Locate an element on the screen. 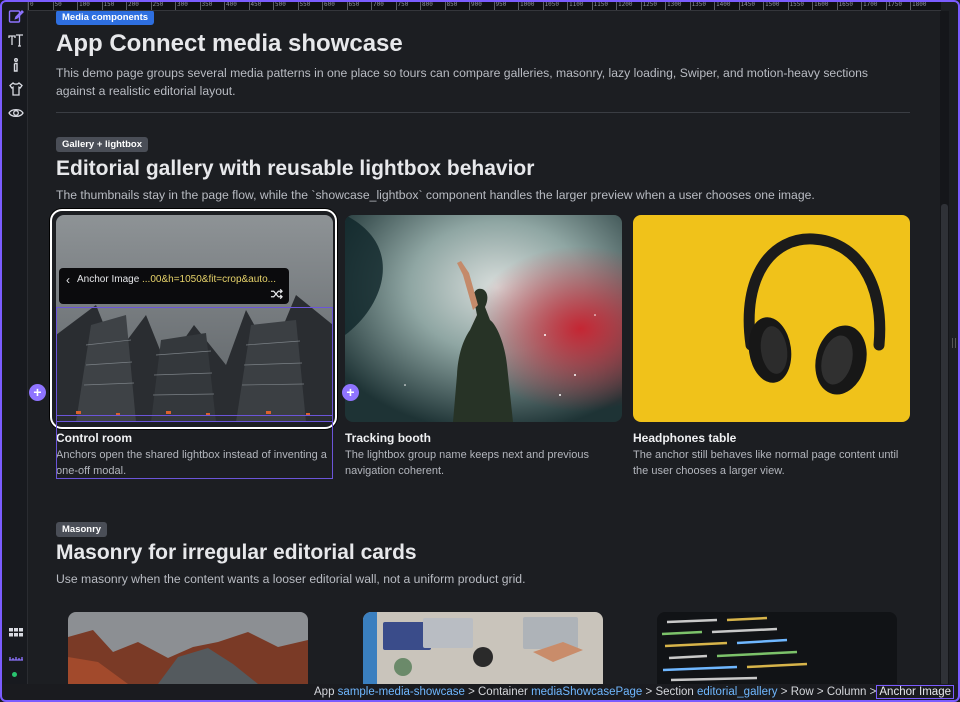 Image resolution: width=960 pixels, height=702 pixels. breadcrumb-section-label: Section is located at coordinates (674, 692).